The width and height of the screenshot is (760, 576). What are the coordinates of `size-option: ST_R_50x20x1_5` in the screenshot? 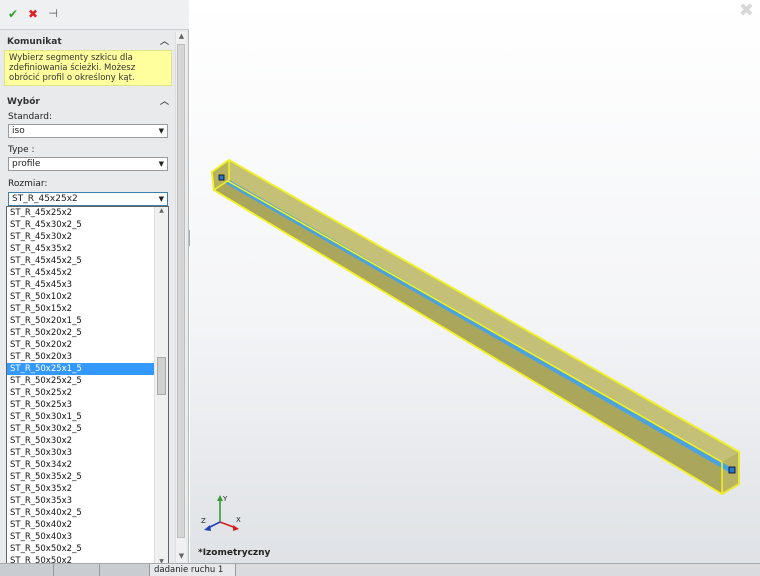 It's located at (80, 321).